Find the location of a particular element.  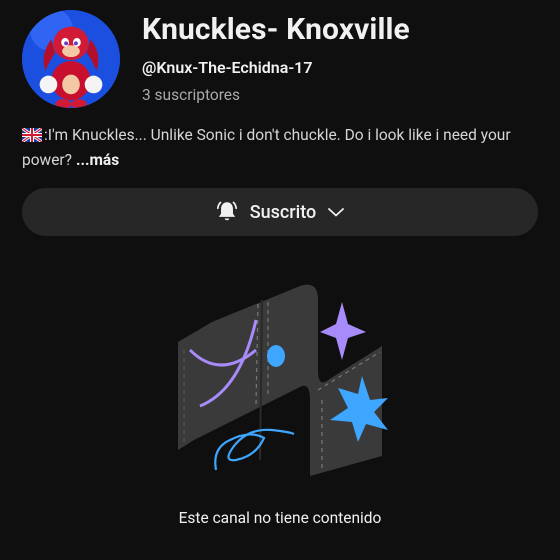

subscriber-count: 3 suscriptores is located at coordinates (191, 95).